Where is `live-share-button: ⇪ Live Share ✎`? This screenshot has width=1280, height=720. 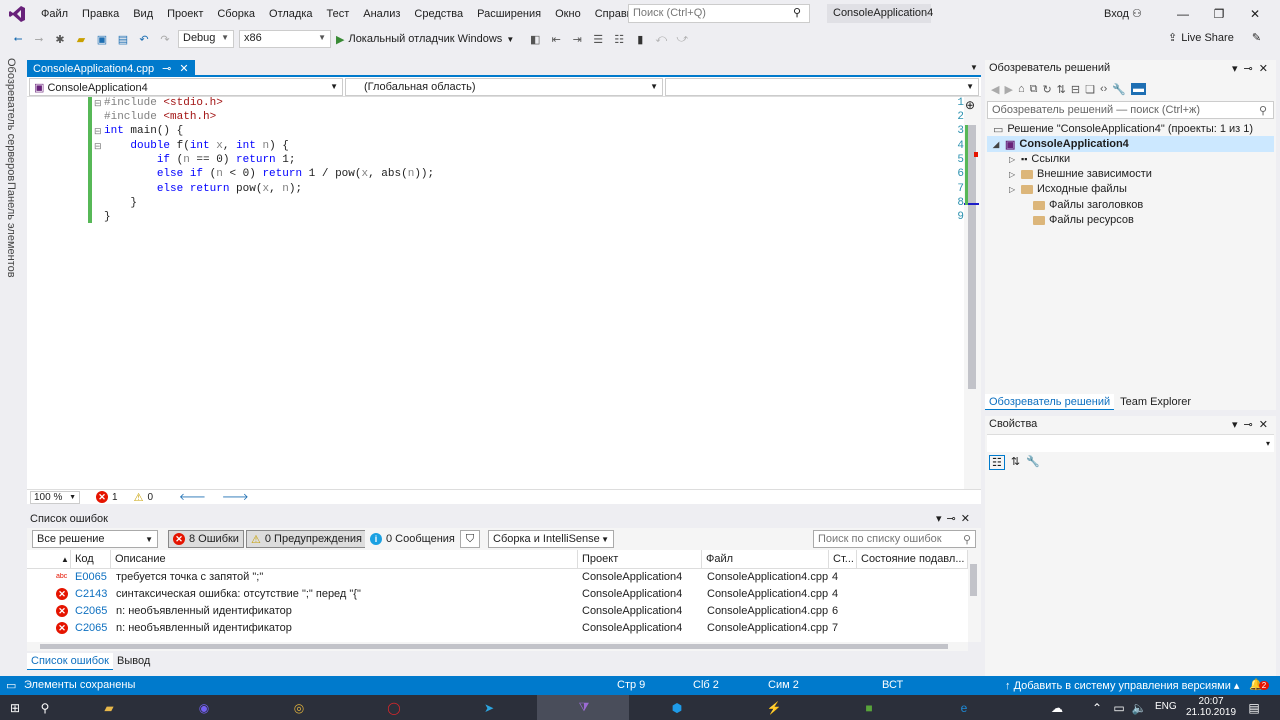
live-share-button: ⇪ Live Share ✎ is located at coordinates (1214, 38).